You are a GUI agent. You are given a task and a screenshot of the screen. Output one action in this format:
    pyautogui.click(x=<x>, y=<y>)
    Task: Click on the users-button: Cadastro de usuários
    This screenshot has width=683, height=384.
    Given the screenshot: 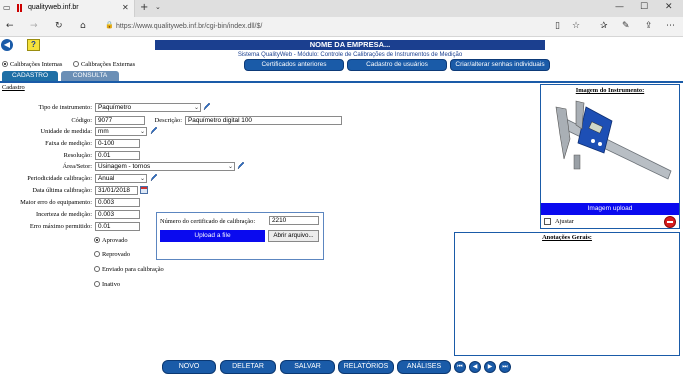 What is the action you would take?
    pyautogui.click(x=397, y=65)
    